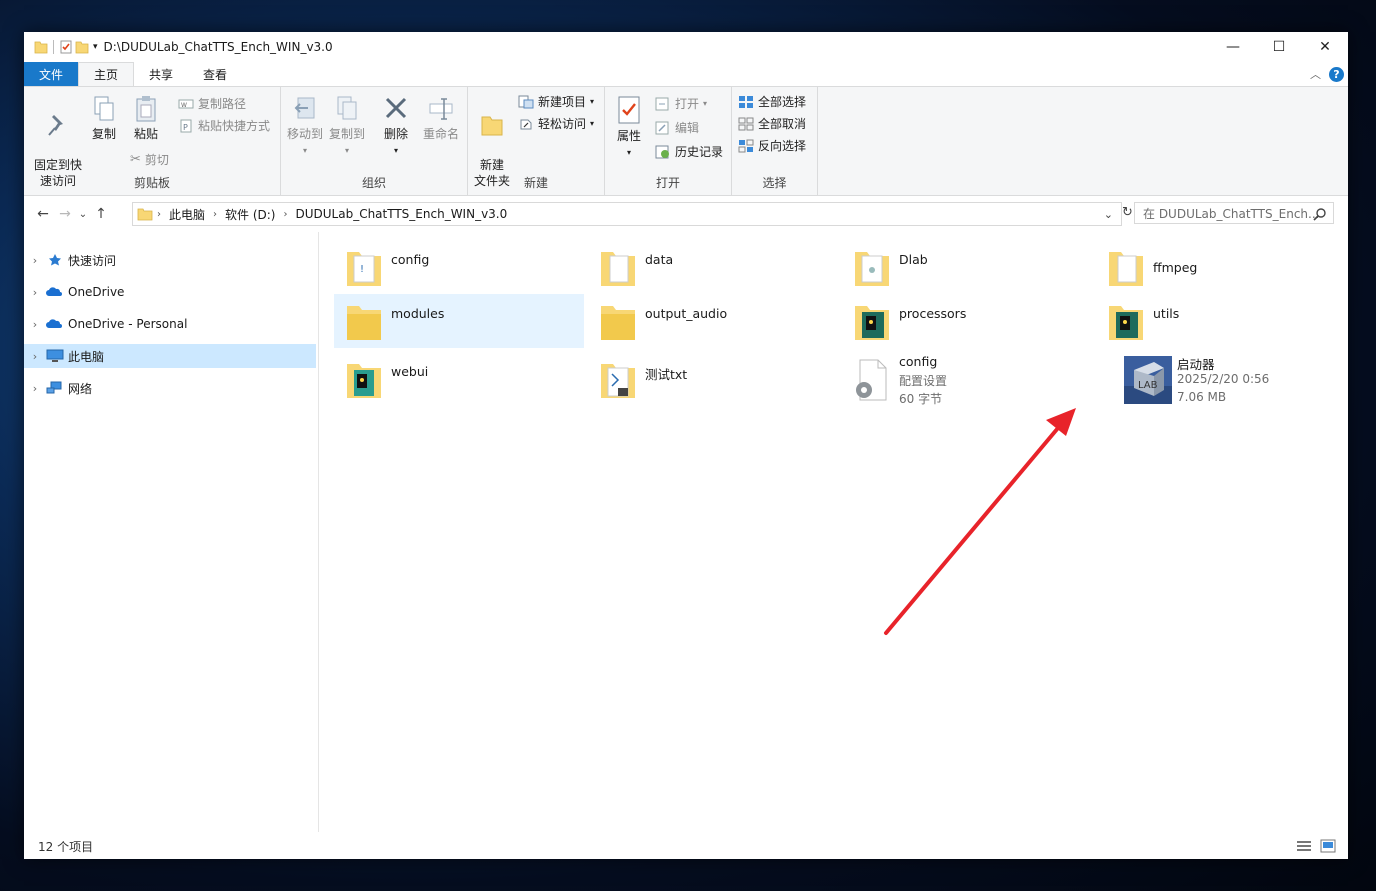  I want to click on select-all-button: 全部选择, so click(772, 101).